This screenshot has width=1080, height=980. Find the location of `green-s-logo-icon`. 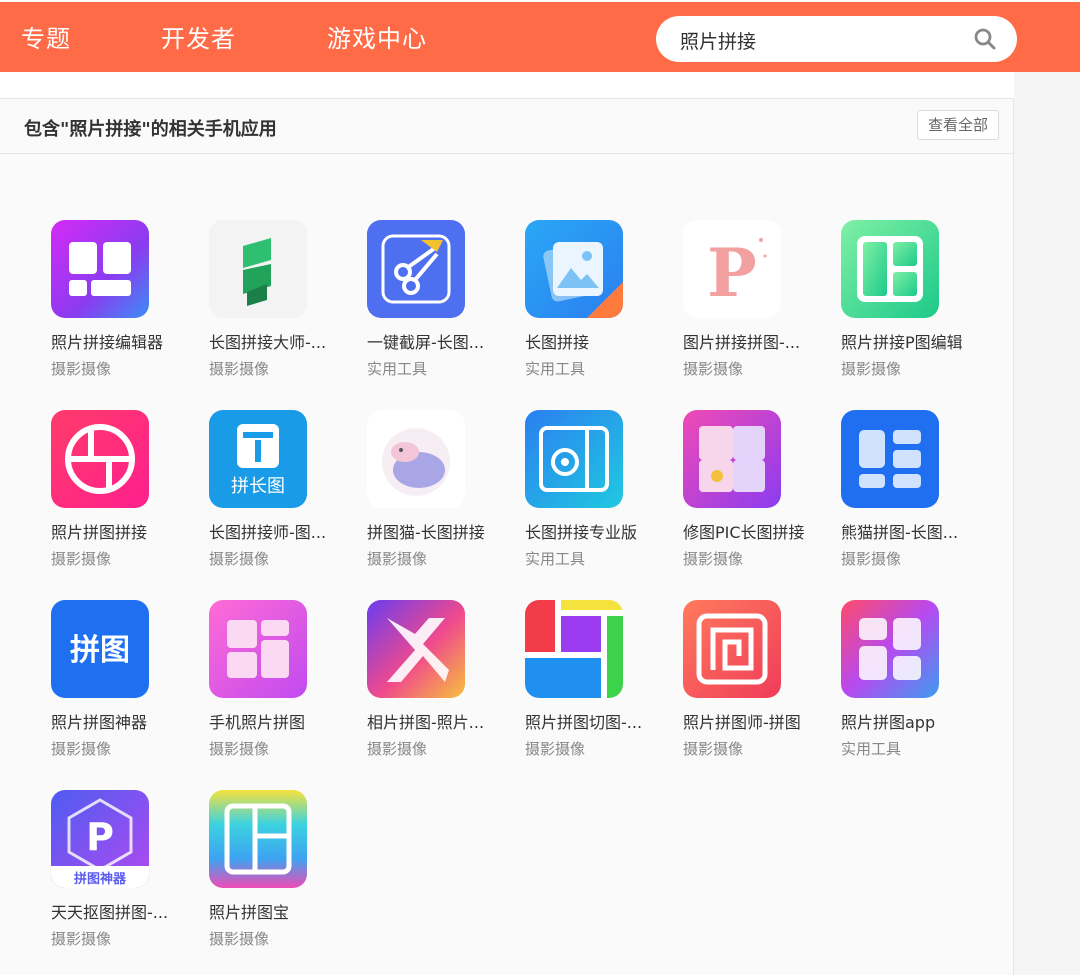

green-s-logo-icon is located at coordinates (258, 269).